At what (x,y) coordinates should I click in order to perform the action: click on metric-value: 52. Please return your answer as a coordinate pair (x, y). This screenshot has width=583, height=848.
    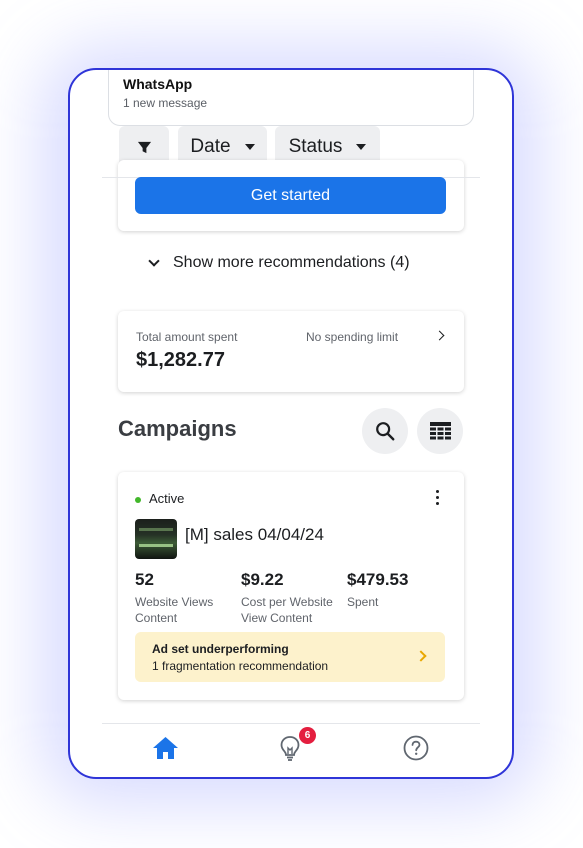
    Looking at the image, I should click on (144, 579).